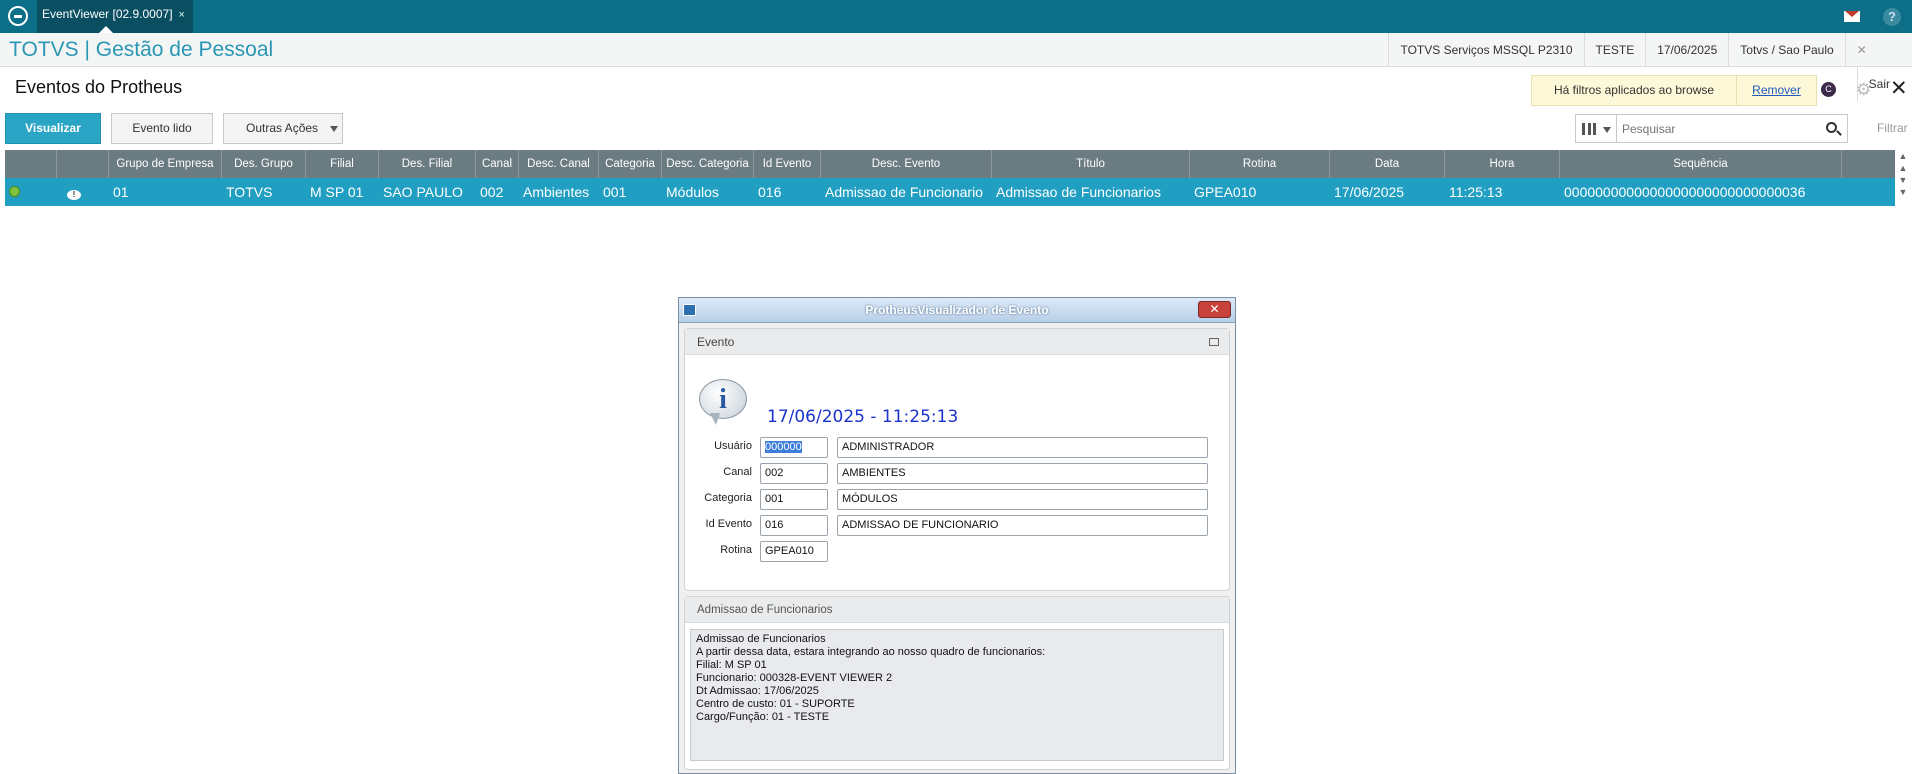 This screenshot has height=774, width=1912. I want to click on messages-button, so click(1852, 16).